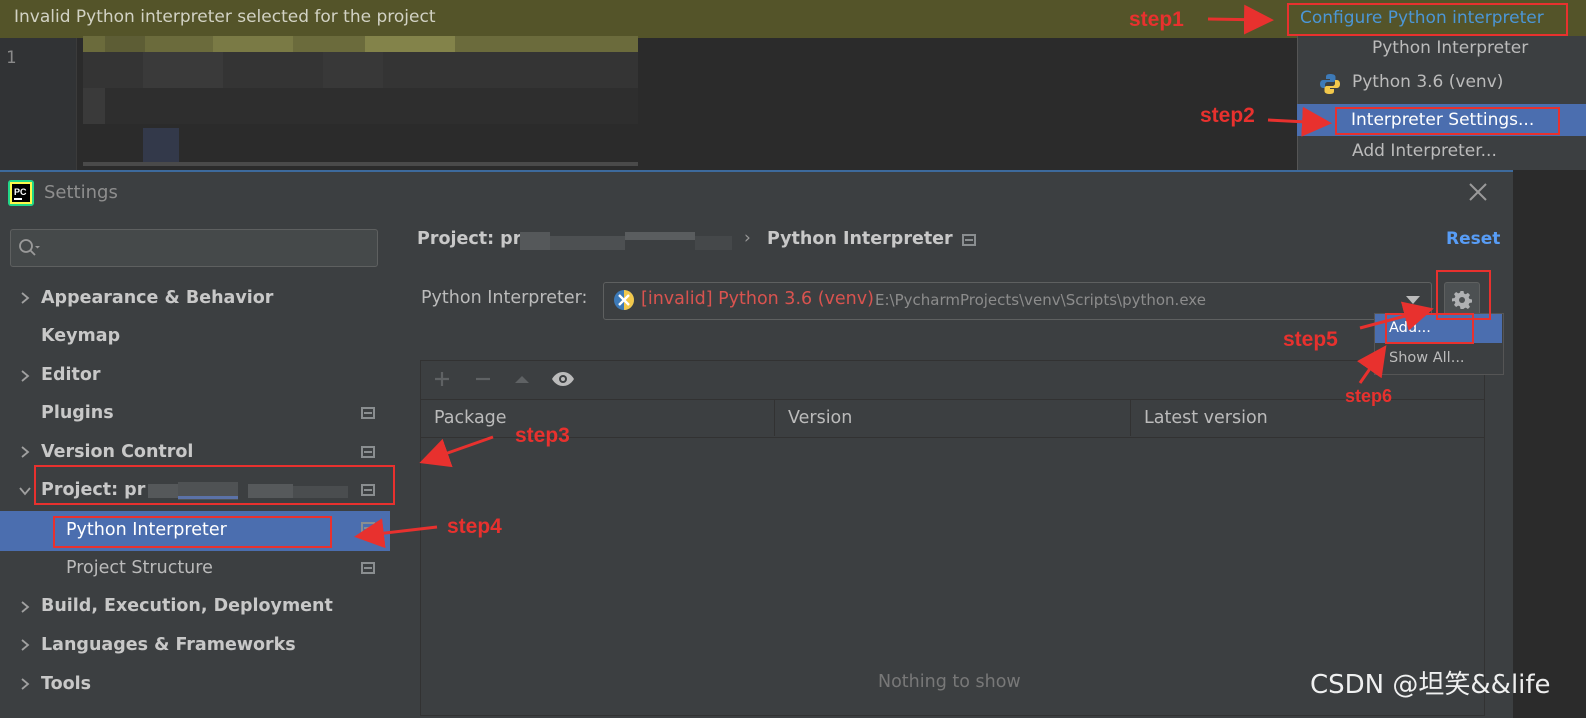  I want to click on step2-label: step2, so click(1227, 115).